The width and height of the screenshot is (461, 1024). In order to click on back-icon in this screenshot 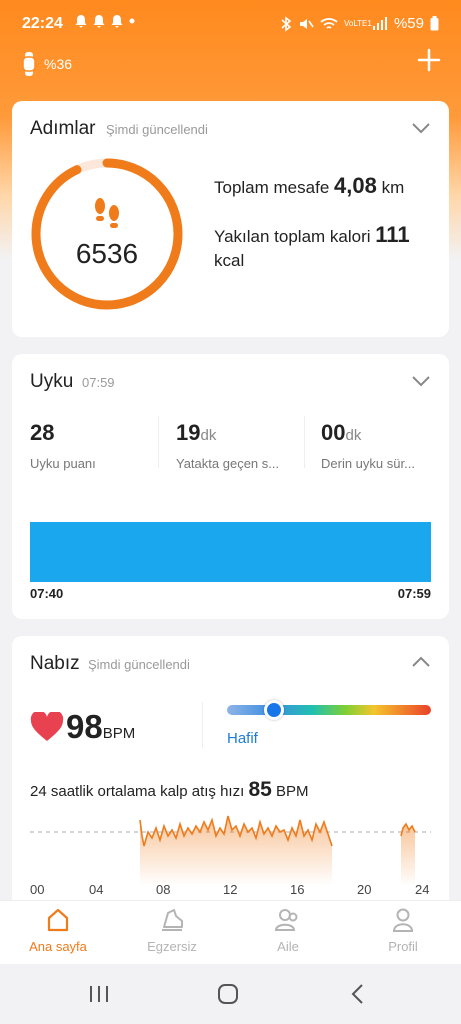, I will do `click(358, 994)`.